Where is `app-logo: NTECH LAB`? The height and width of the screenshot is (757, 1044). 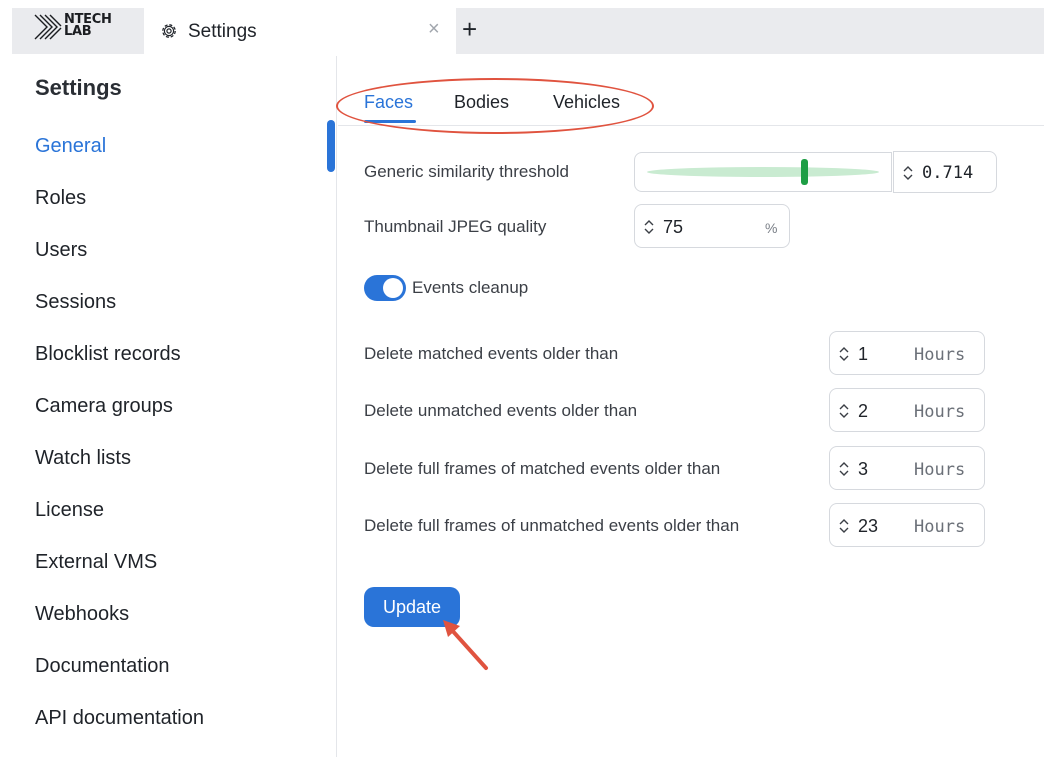
app-logo: NTECH LAB is located at coordinates (78, 31).